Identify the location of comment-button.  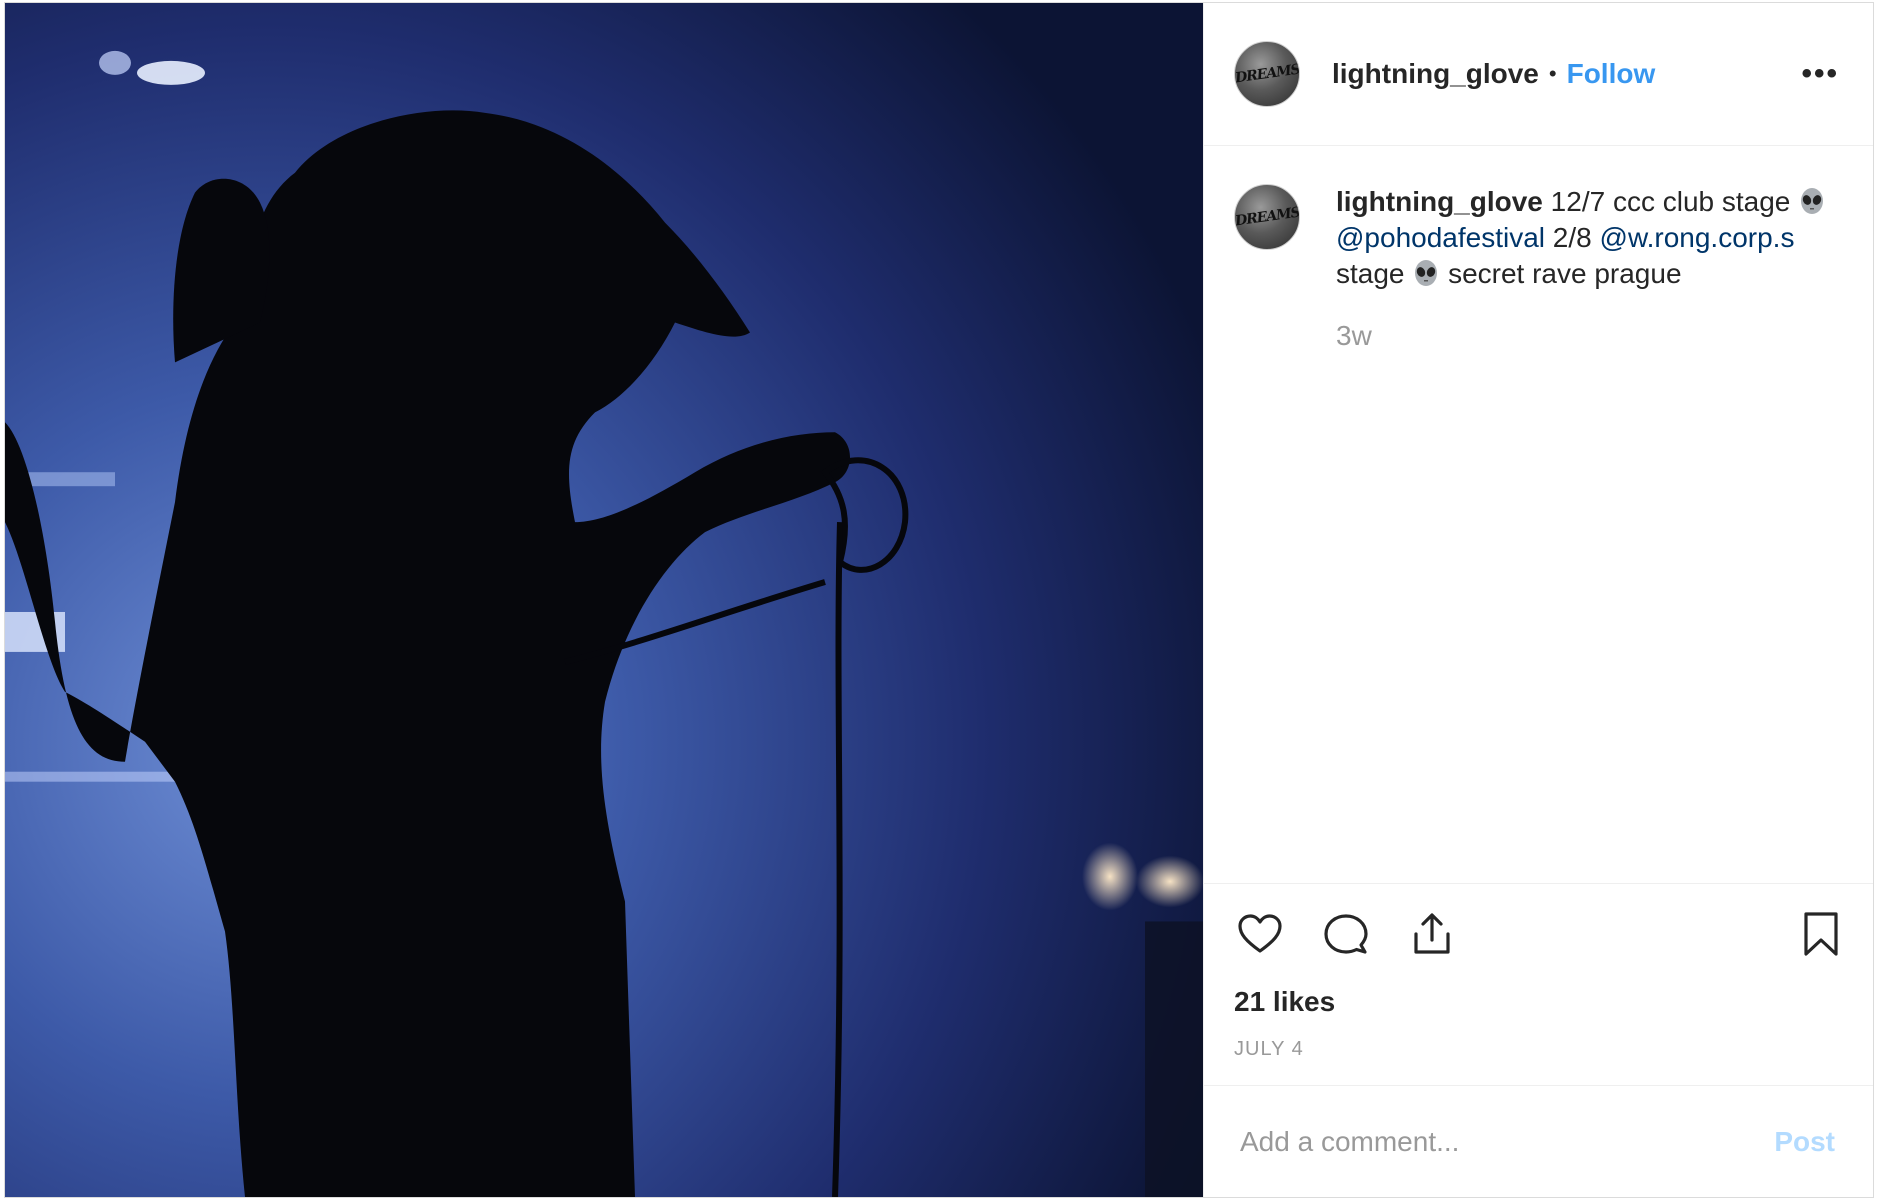
(1346, 934).